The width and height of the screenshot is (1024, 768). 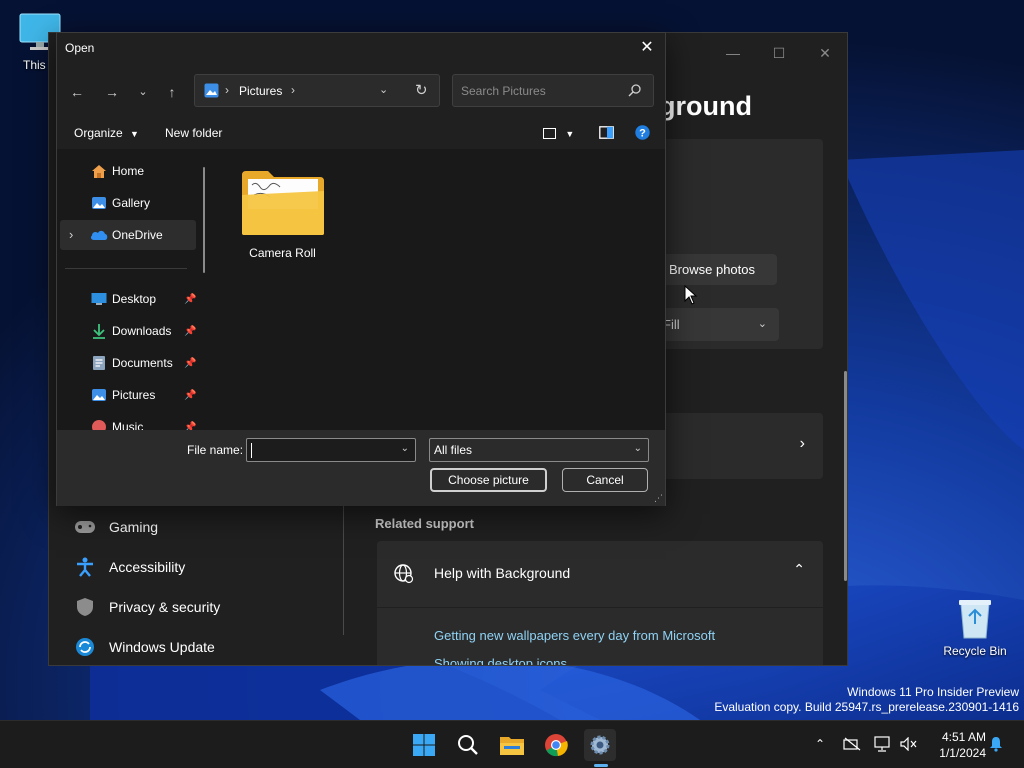 I want to click on network-icon, so click(x=883, y=744).